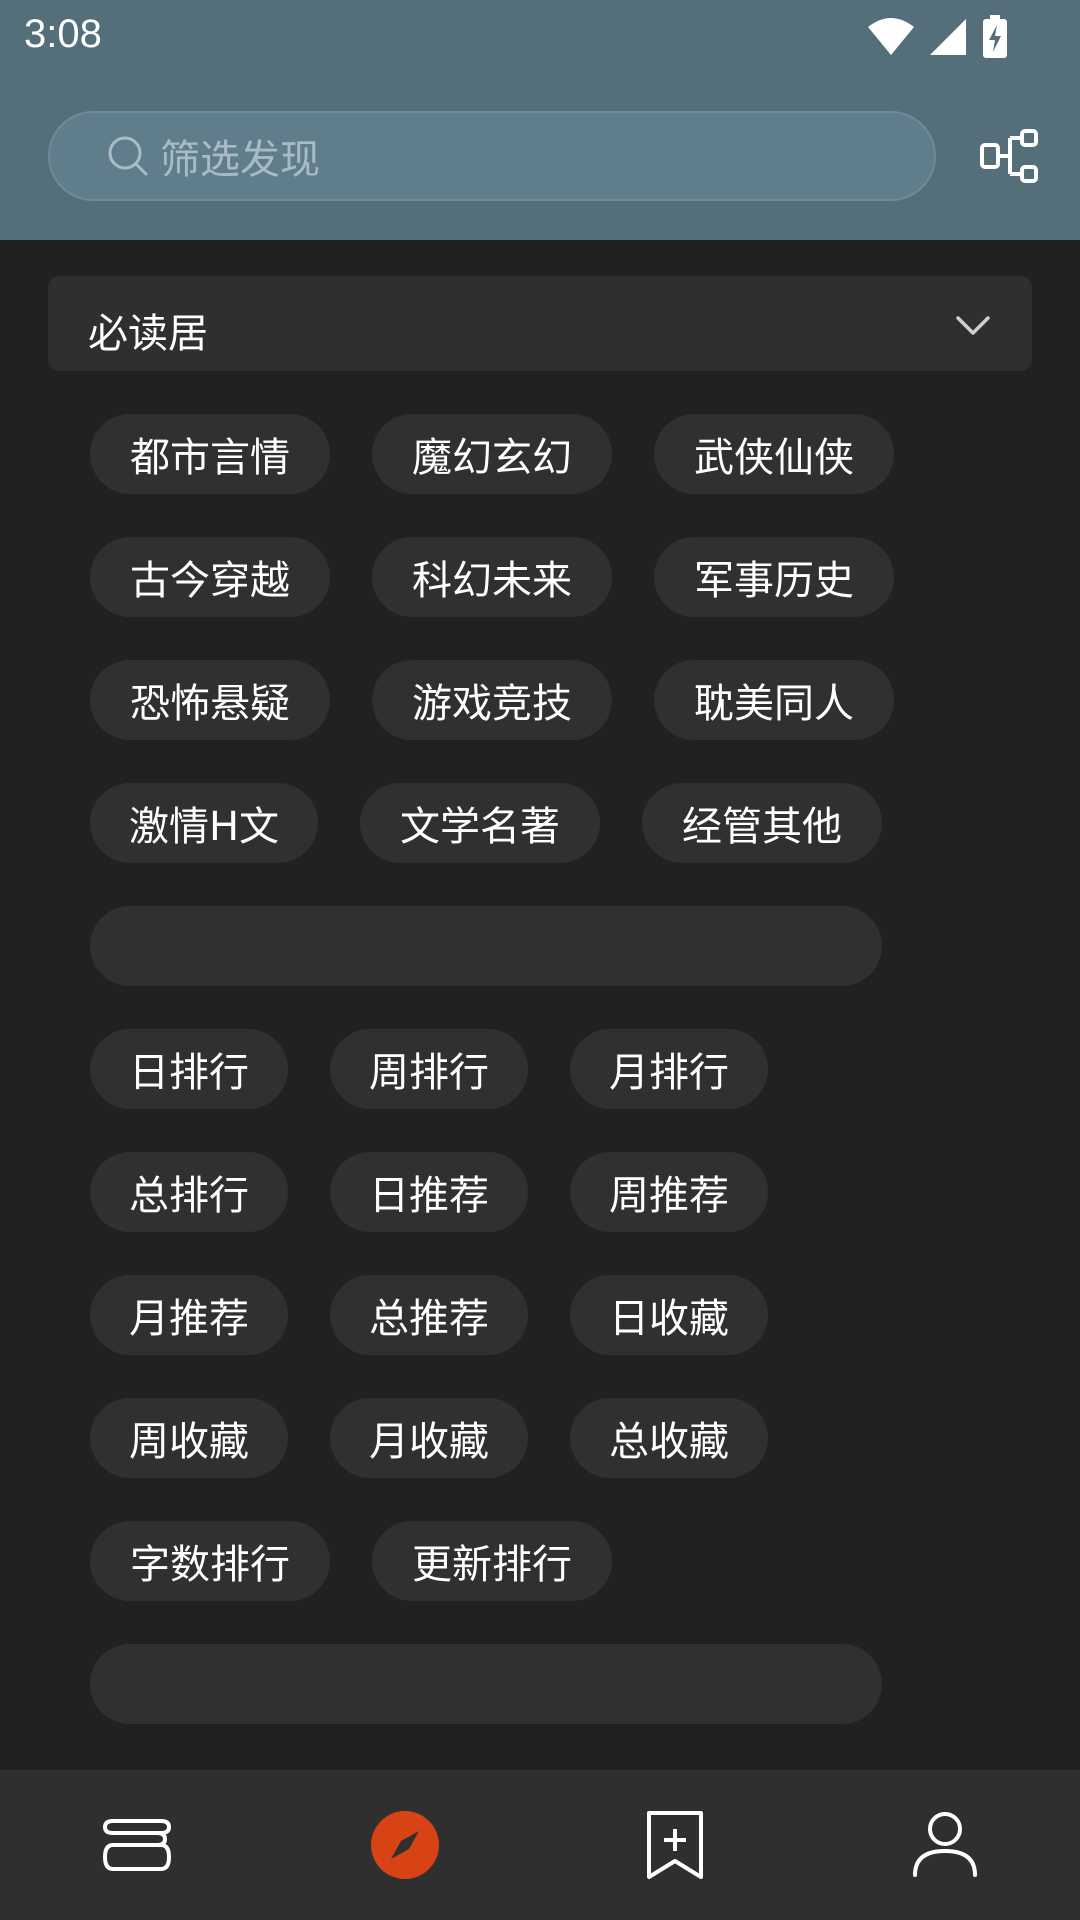 The width and height of the screenshot is (1080, 1920). I want to click on search-icon, so click(128, 156).